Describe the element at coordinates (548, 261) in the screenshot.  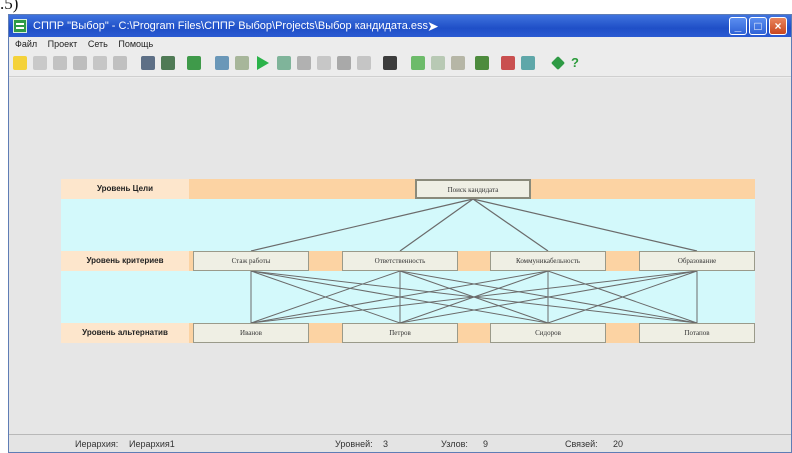
I see `criterion-node-3: Коммуникабельность` at that location.